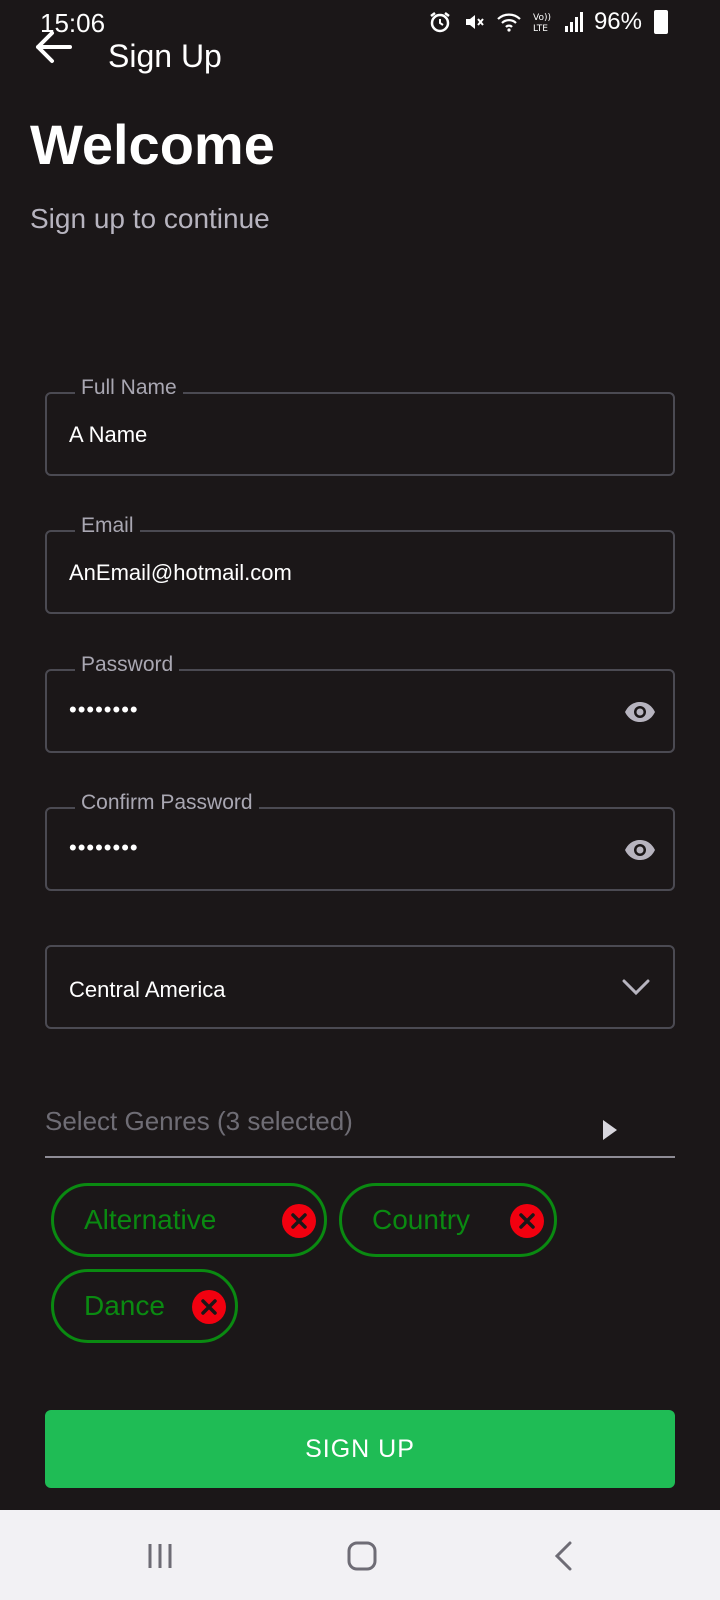 The height and width of the screenshot is (1600, 720). Describe the element at coordinates (152, 144) in the screenshot. I see `welcome-heading: Welcome` at that location.